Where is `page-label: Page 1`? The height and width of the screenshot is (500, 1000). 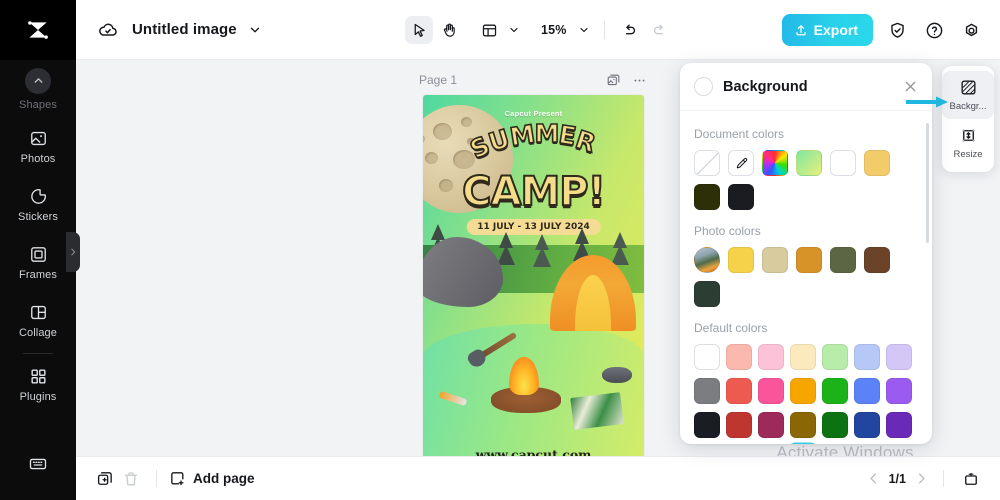 page-label: Page 1 is located at coordinates (438, 80).